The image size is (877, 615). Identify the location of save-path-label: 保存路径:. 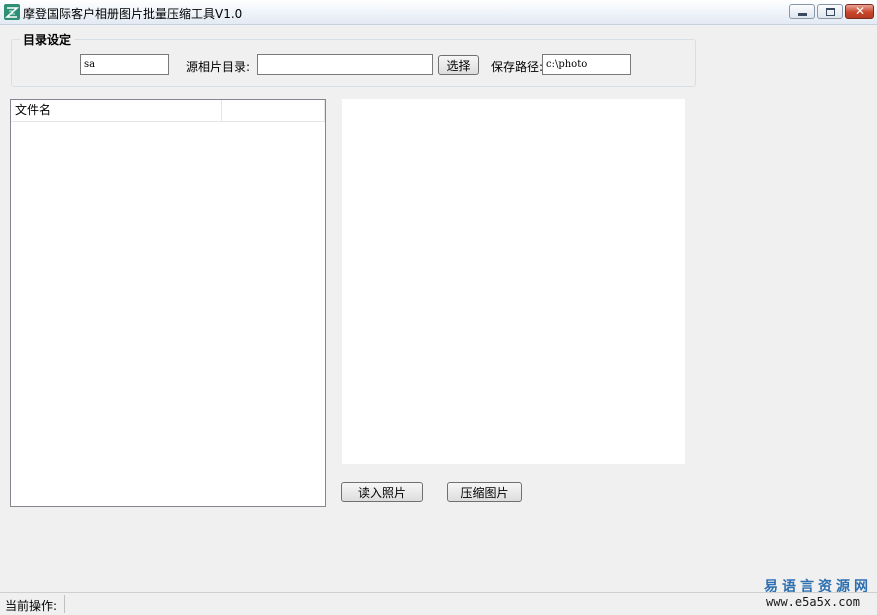
(517, 67).